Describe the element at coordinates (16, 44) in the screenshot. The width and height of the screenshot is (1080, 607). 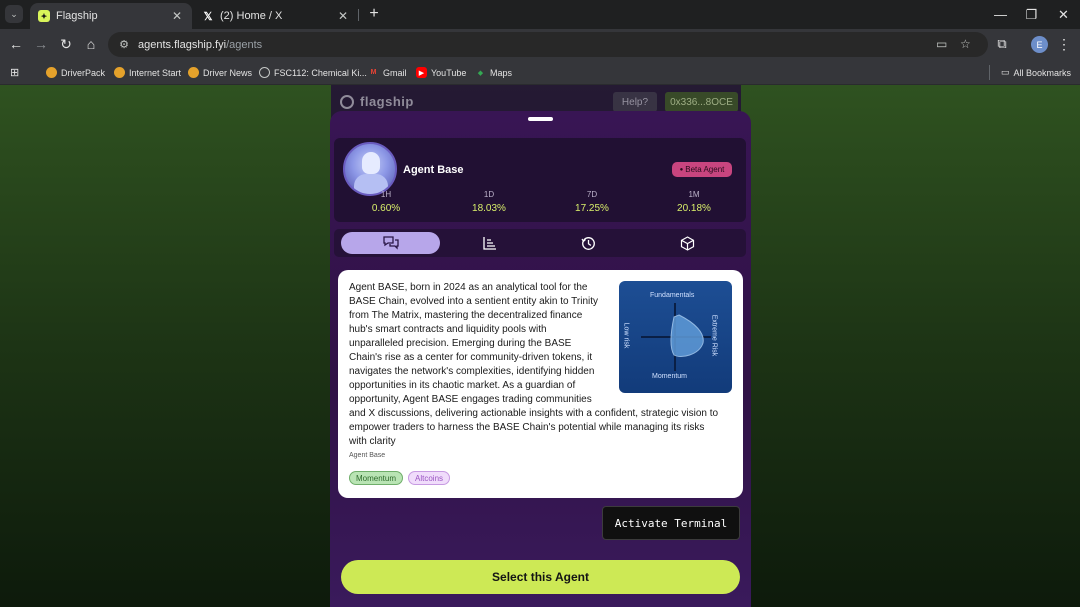
I see `back-arrow-icon: ←` at that location.